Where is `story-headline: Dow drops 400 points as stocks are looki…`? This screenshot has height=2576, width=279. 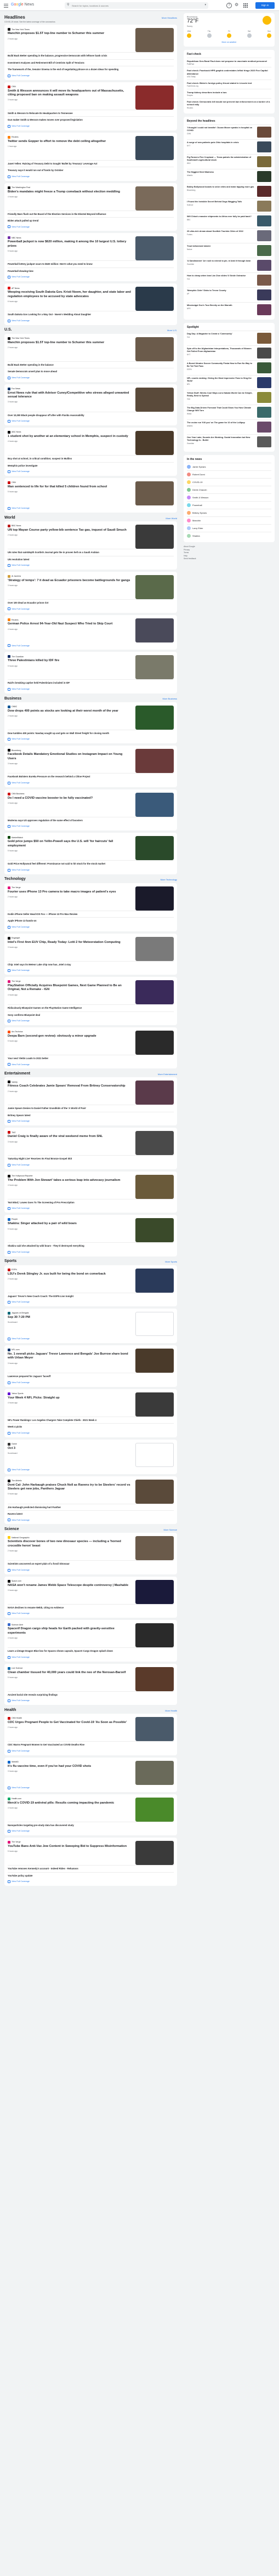
story-headline: Dow drops 400 points as stocks are looki… is located at coordinates (69, 711).